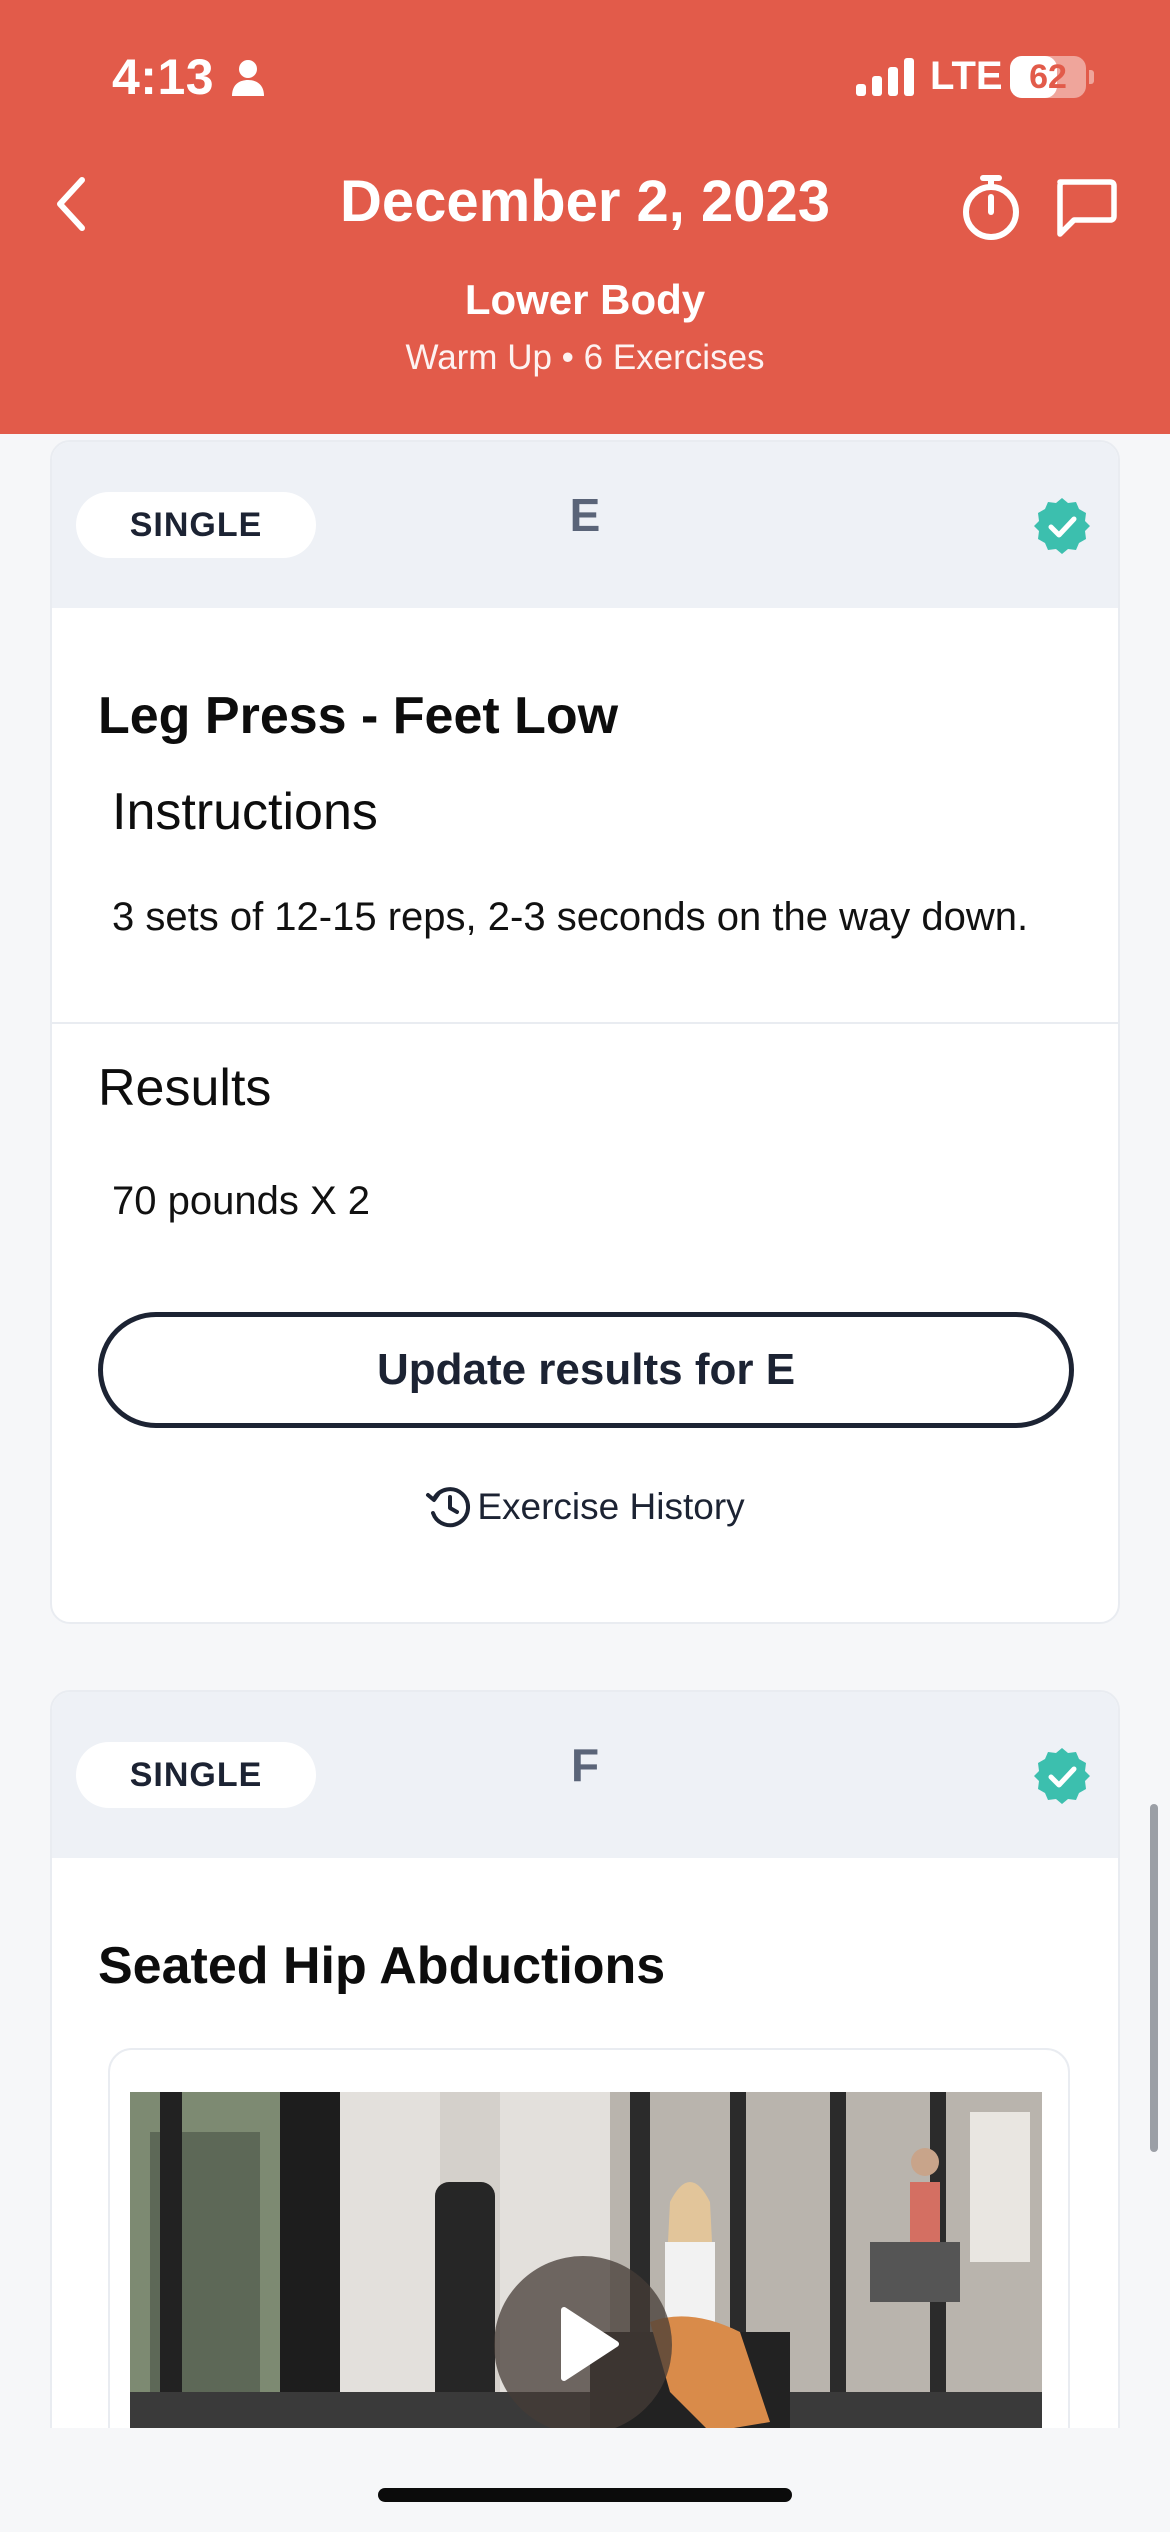  I want to click on divider, so click(585, 1023).